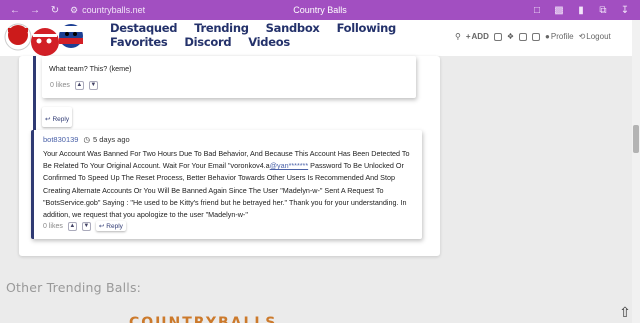  I want to click on add-button: + ADD, so click(477, 36).